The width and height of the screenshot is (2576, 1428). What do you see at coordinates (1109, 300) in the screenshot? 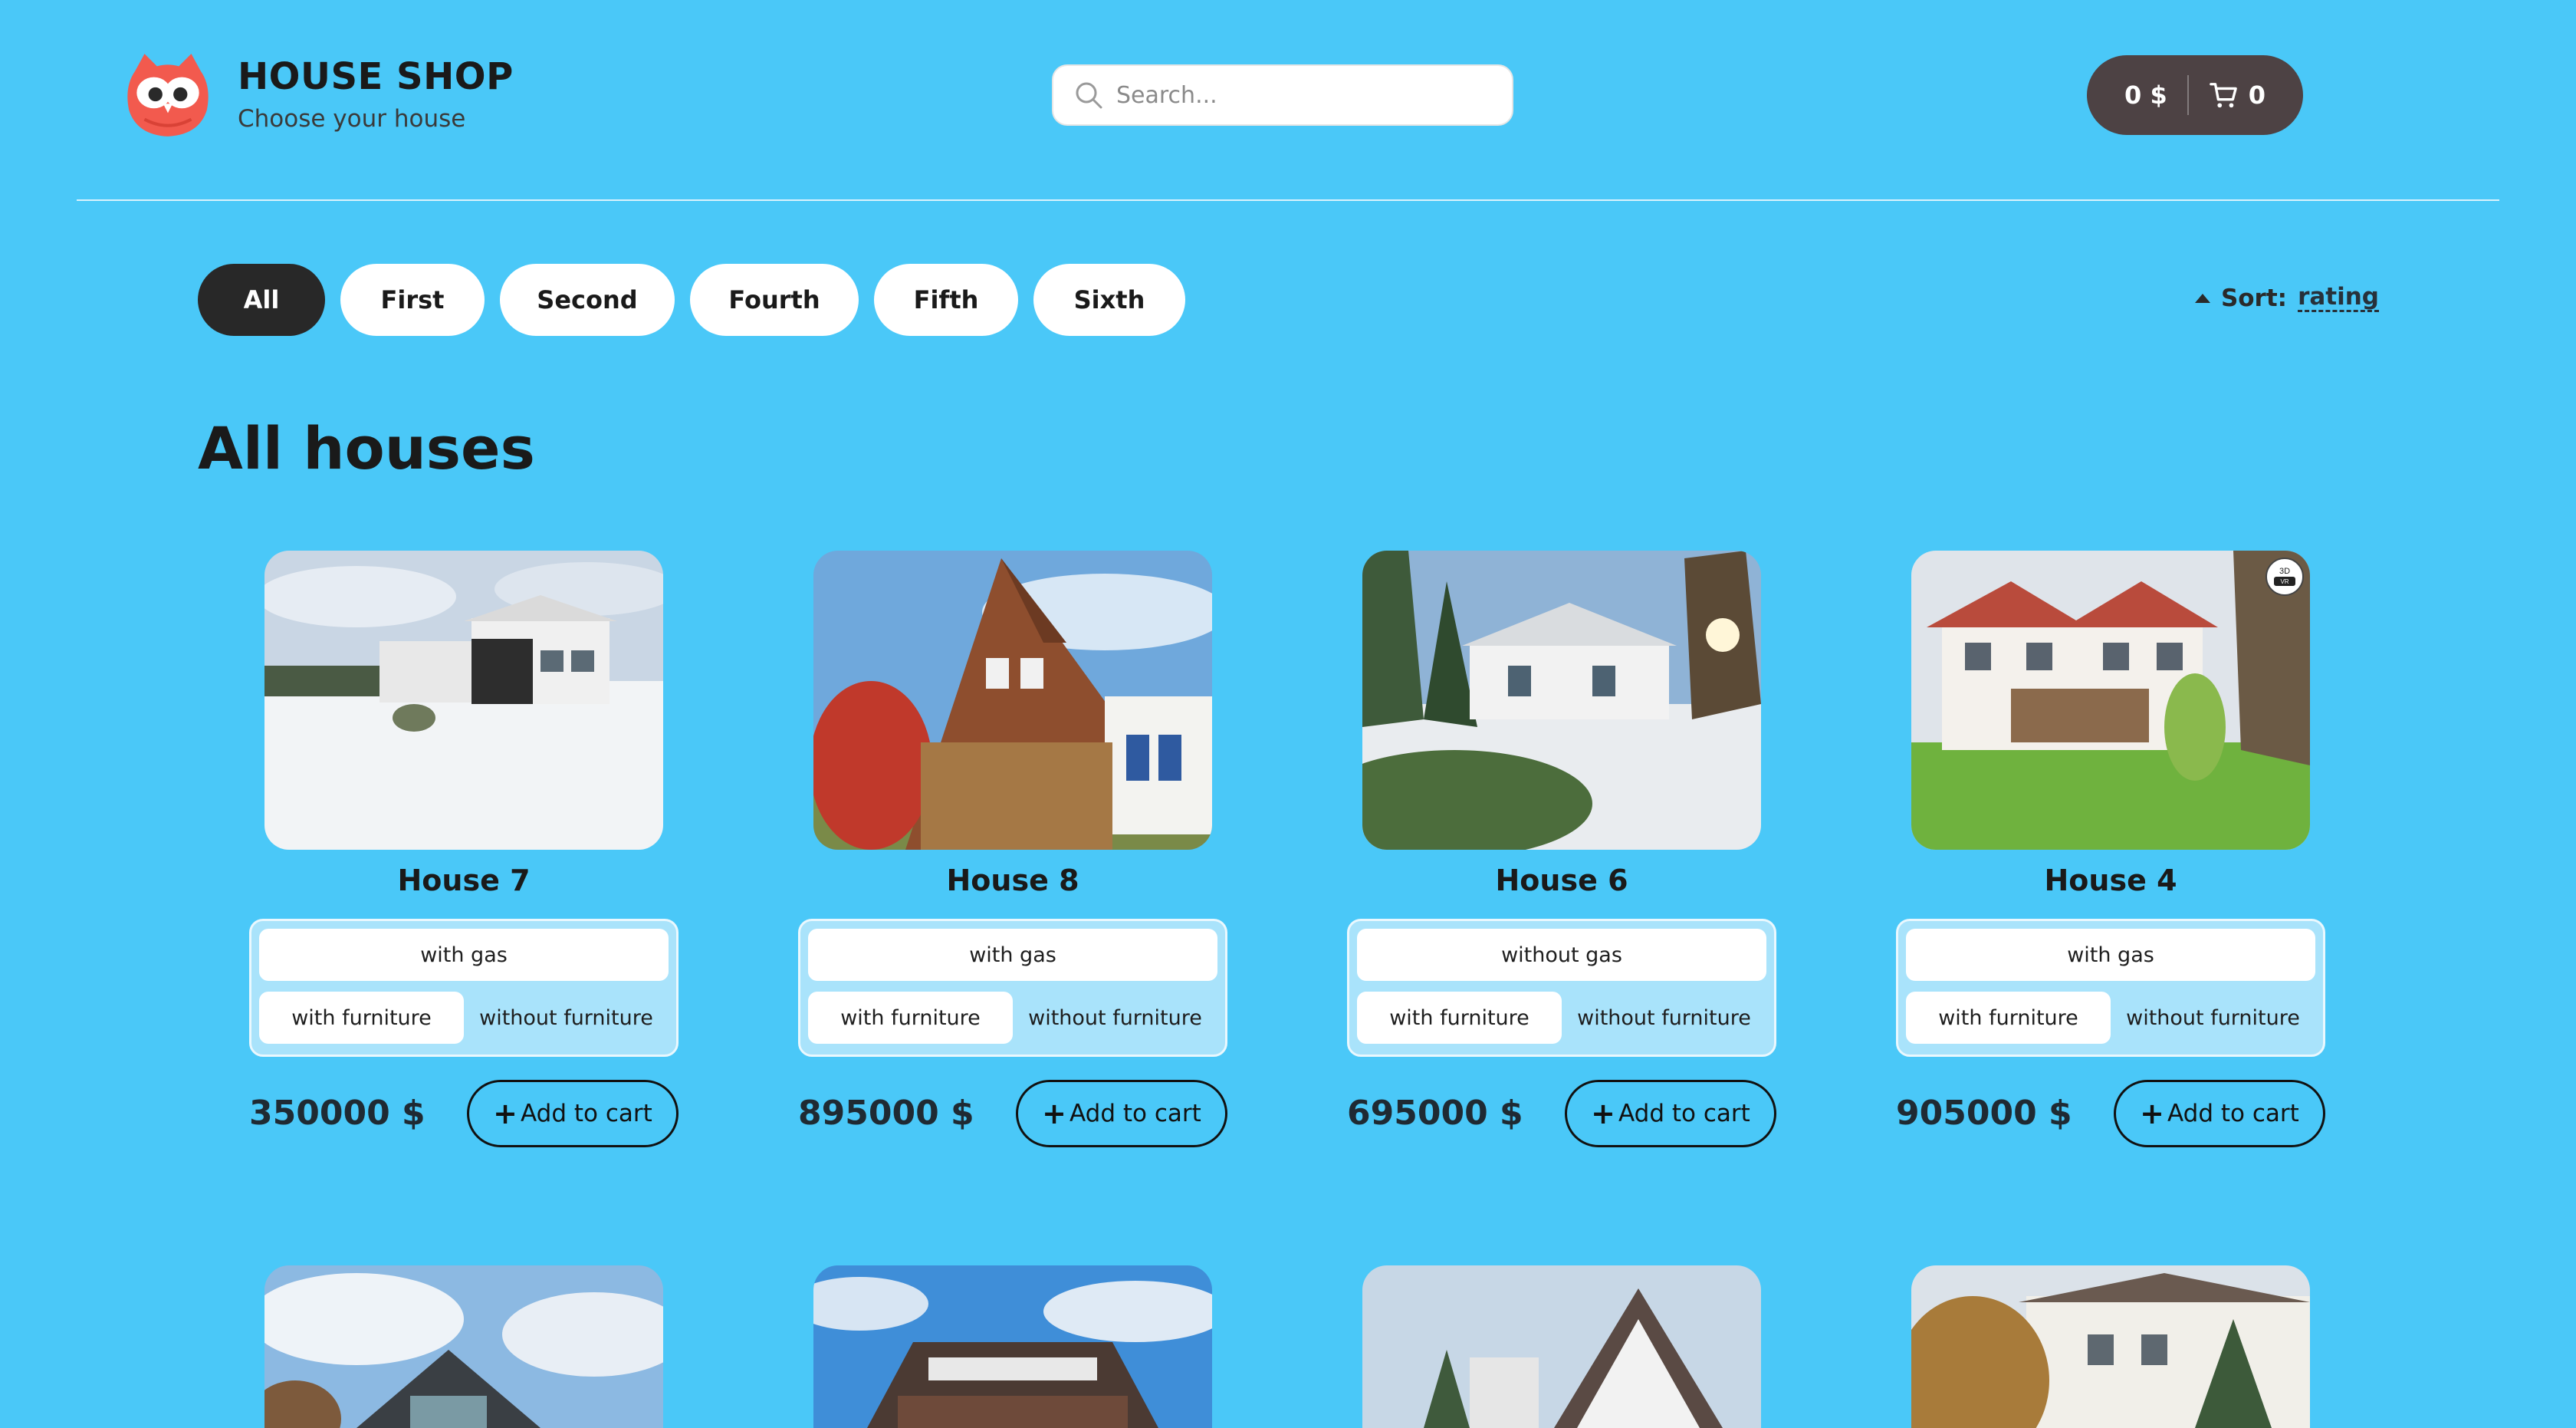
I see `category-sixth: Sixth` at bounding box center [1109, 300].